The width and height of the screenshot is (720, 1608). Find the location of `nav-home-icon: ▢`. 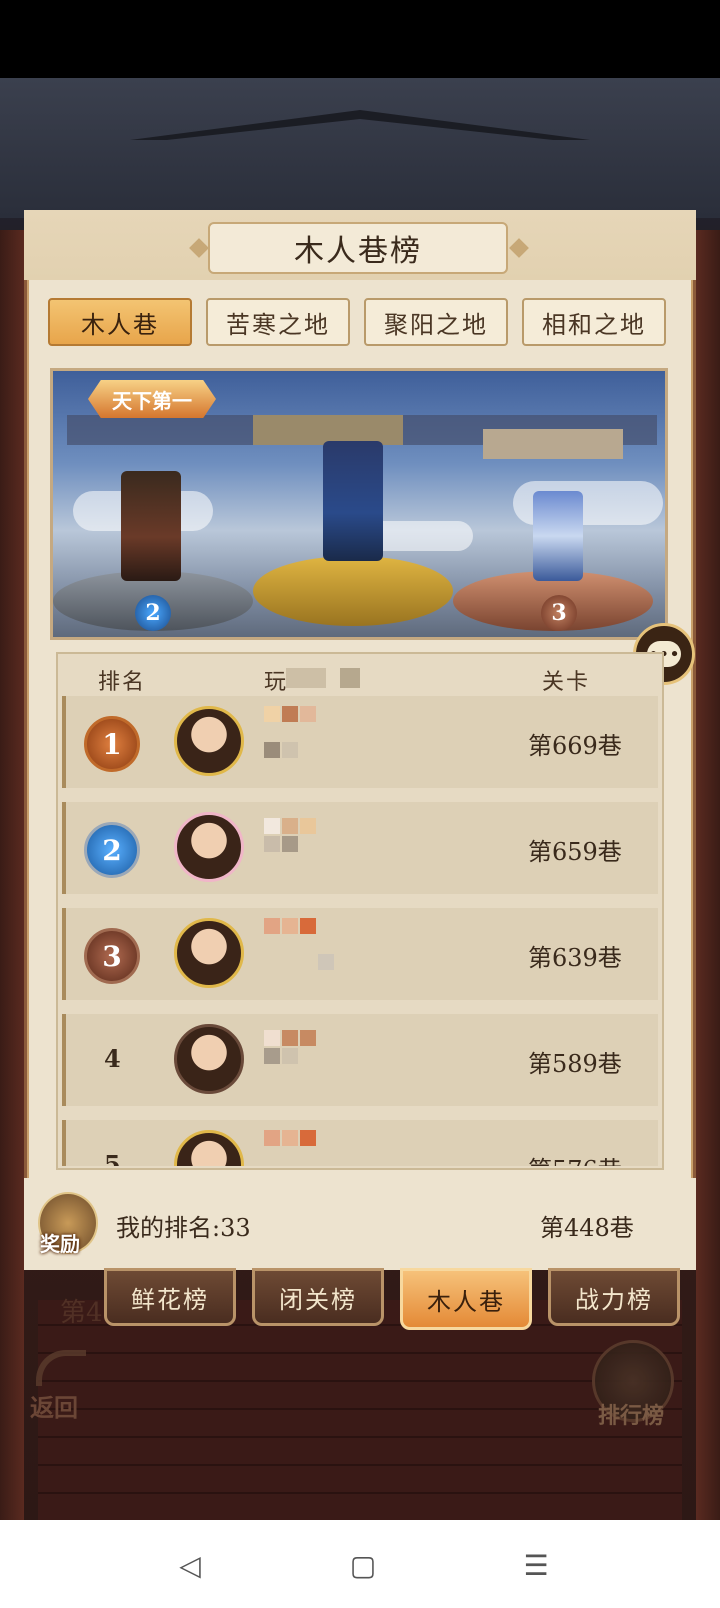

nav-home-icon: ▢ is located at coordinates (363, 1565).